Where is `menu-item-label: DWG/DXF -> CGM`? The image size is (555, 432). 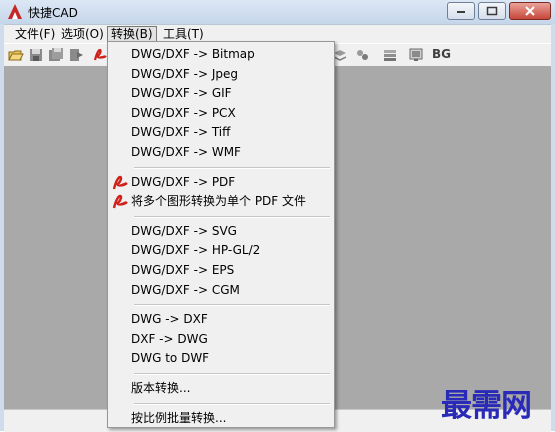
menu-item-label: DWG/DXF -> CGM is located at coordinates (185, 289).